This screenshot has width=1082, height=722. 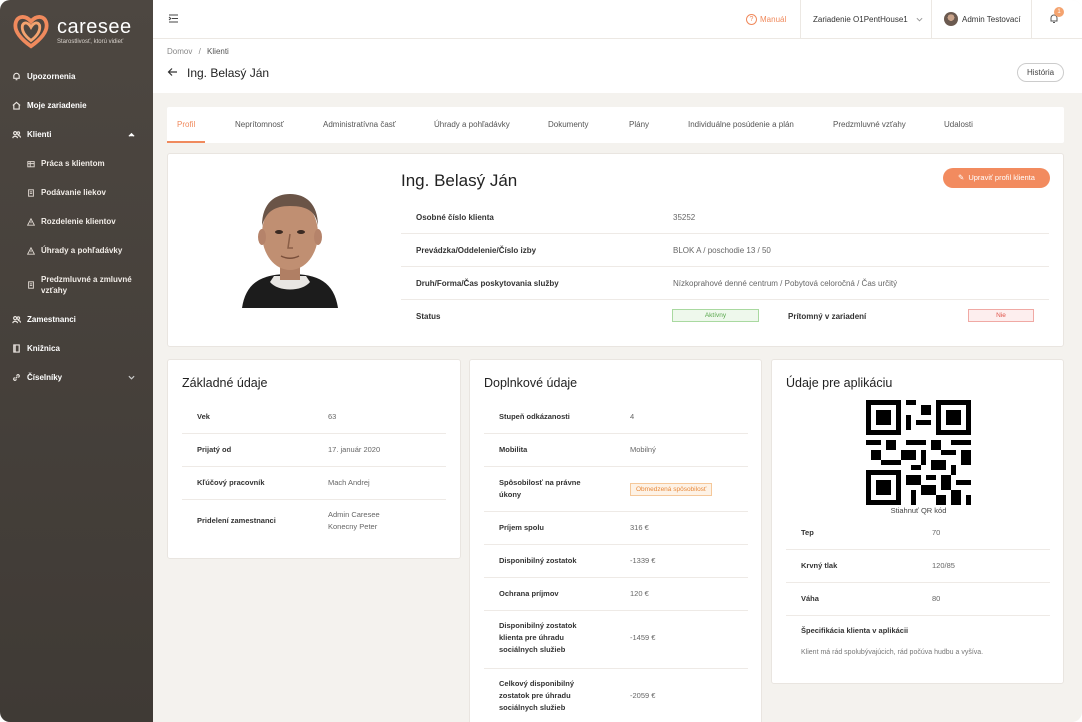 What do you see at coordinates (819, 565) in the screenshot?
I see `row-label: Krvný tlak` at bounding box center [819, 565].